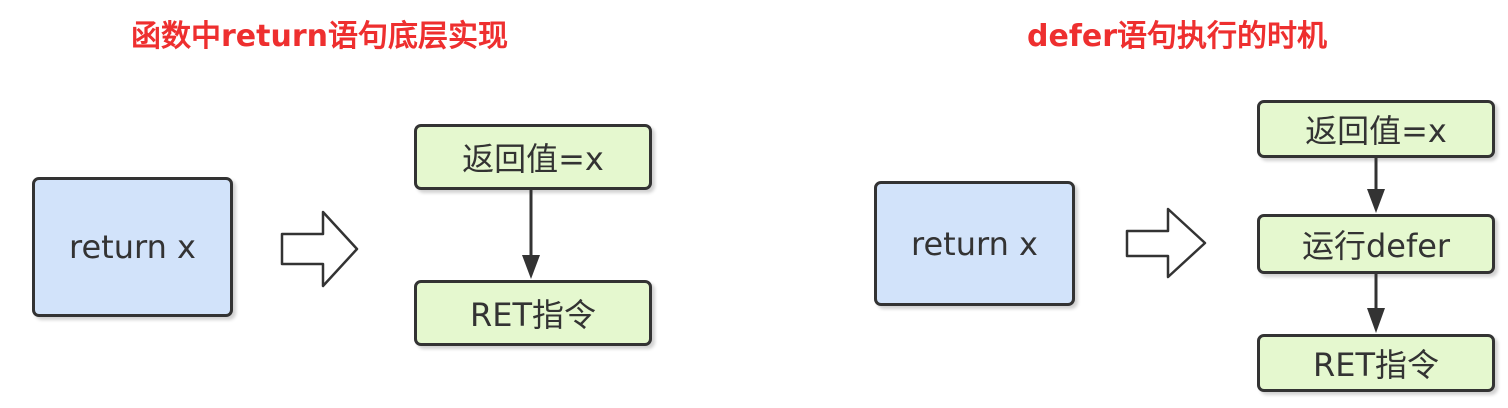 Image resolution: width=1508 pixels, height=408 pixels. What do you see at coordinates (319, 36) in the screenshot?
I see `left-diagram-title: 函数中return语句底层实现` at bounding box center [319, 36].